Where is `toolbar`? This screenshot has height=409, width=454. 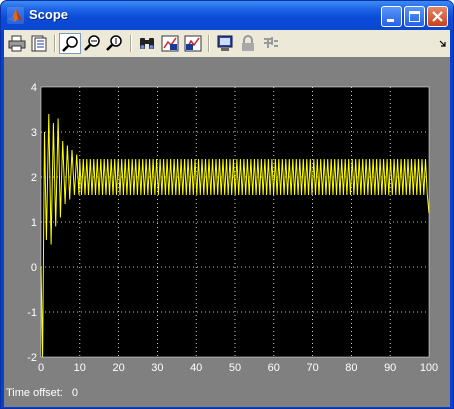
toolbar is located at coordinates (227, 44).